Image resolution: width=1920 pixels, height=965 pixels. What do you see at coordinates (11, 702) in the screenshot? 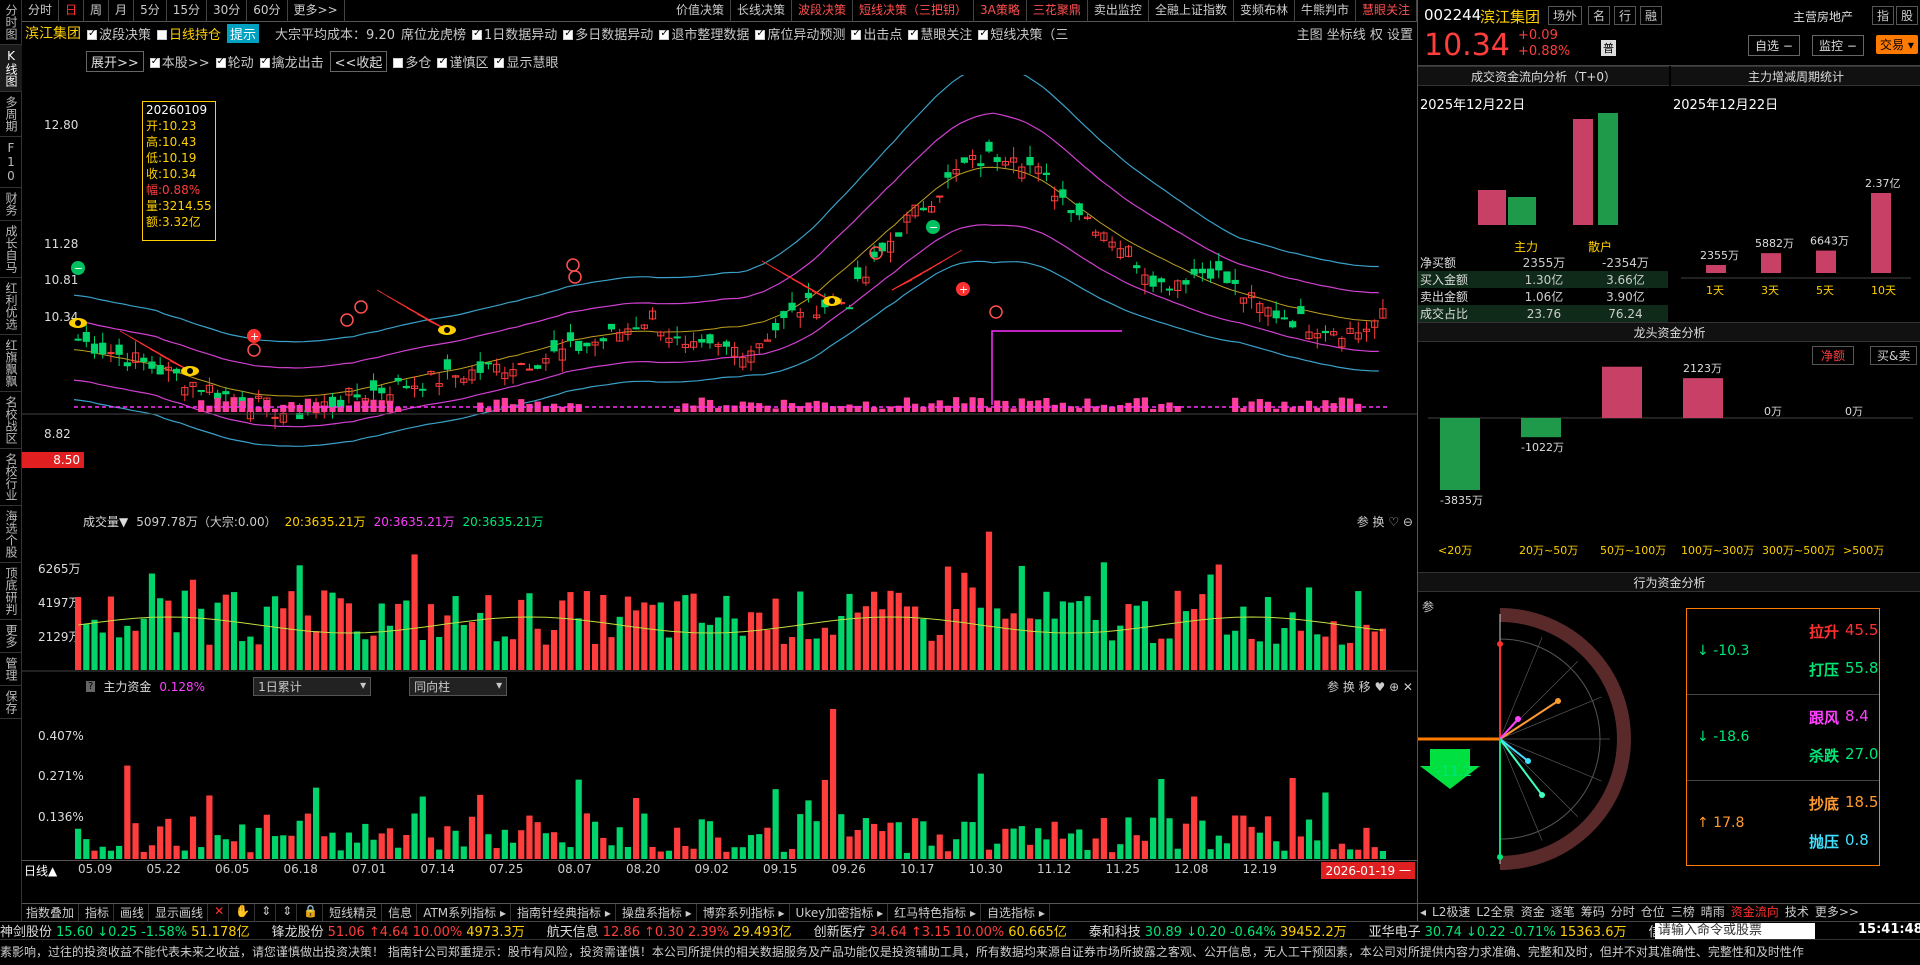
I see `left-strip-item: 保存` at bounding box center [11, 702].